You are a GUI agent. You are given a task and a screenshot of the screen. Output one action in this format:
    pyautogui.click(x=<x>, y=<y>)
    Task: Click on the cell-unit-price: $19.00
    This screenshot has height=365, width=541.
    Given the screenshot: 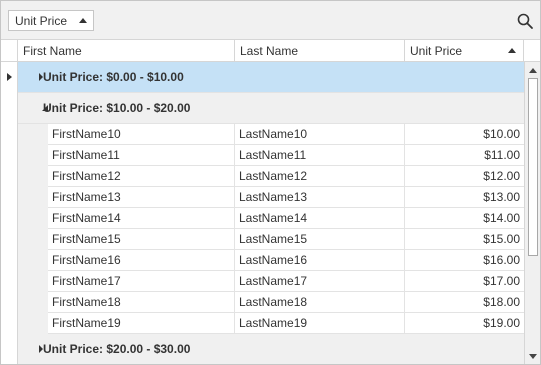 What is the action you would take?
    pyautogui.click(x=464, y=323)
    